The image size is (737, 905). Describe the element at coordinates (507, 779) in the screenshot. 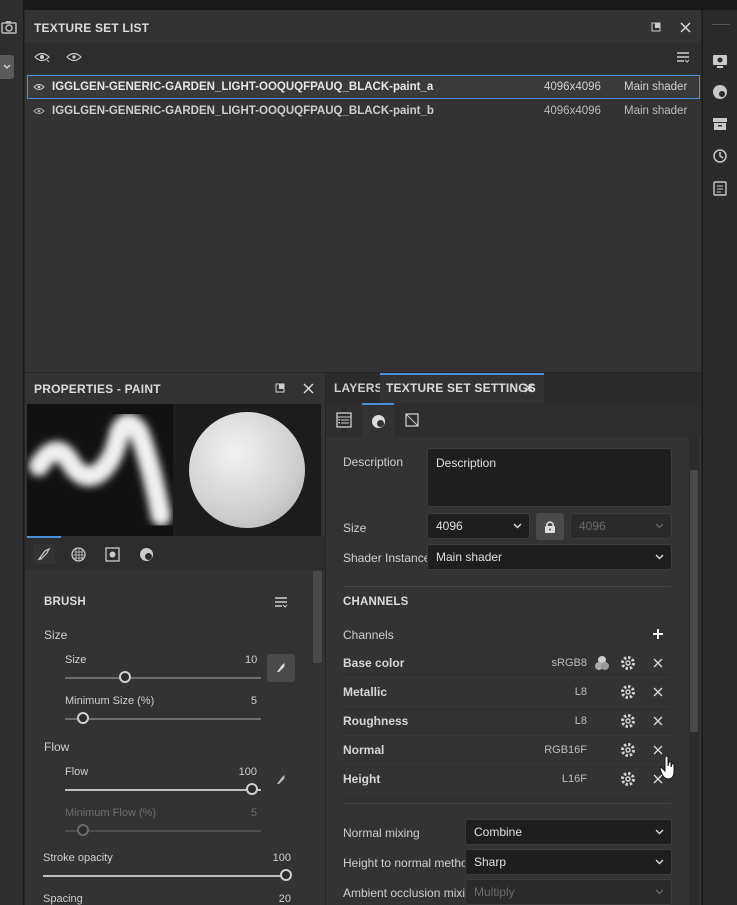

I see `channel-row: Height L16F` at that location.